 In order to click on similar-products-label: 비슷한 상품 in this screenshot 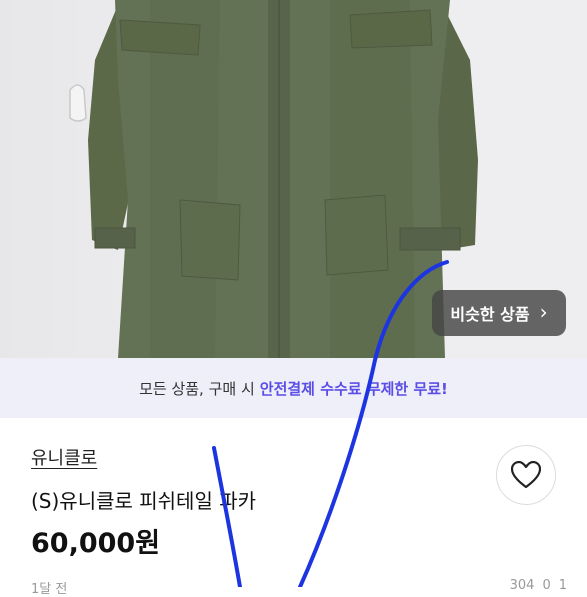, I will do `click(490, 314)`.